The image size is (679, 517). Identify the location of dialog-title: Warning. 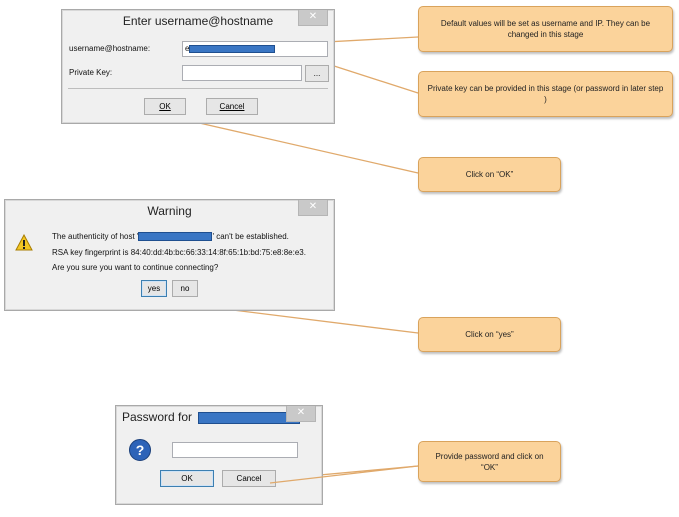
(169, 211).